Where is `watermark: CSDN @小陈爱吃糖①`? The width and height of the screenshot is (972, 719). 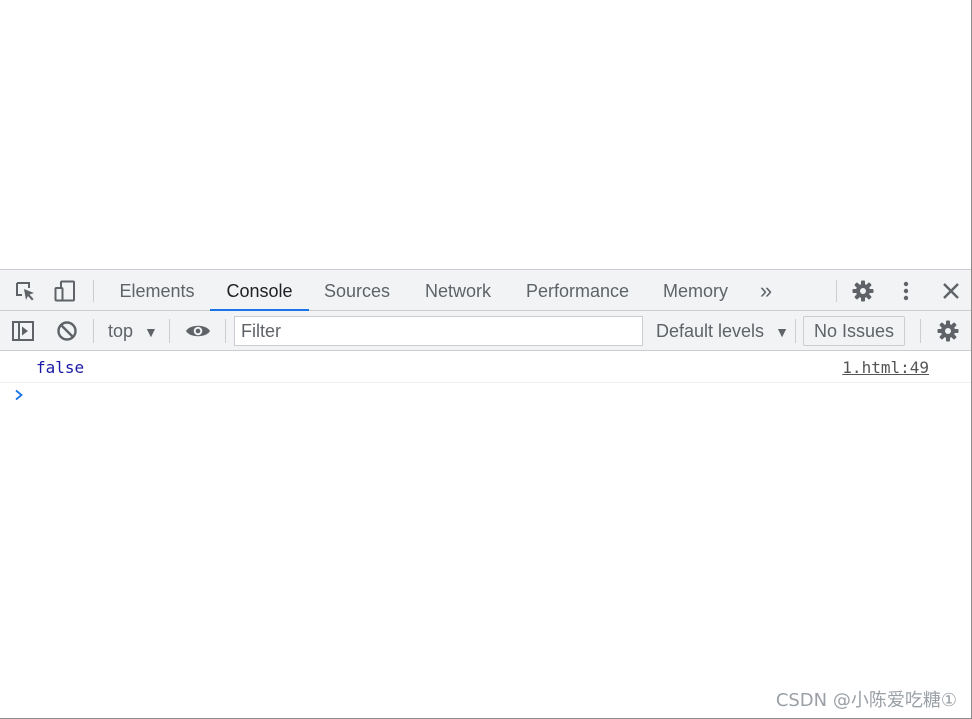
watermark: CSDN @小陈爱吃糖① is located at coordinates (866, 700).